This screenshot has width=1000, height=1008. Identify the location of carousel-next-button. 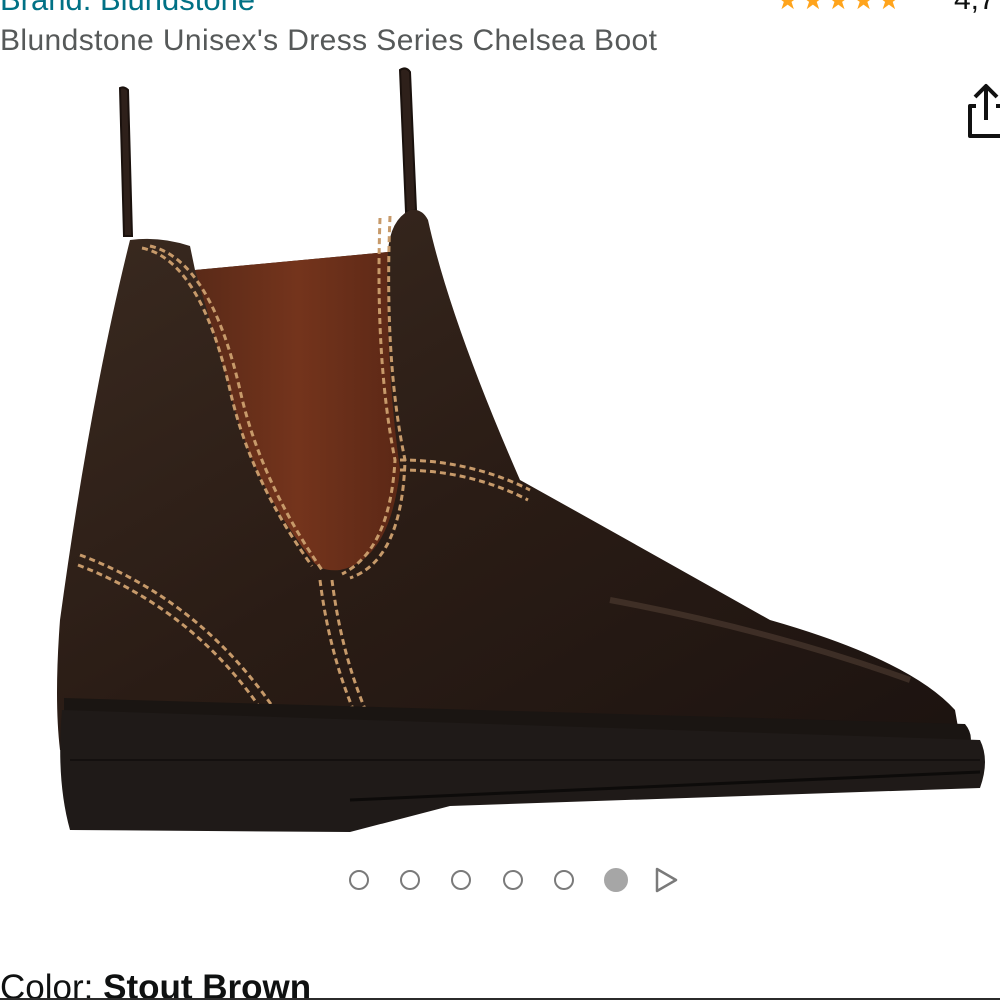
(666, 880).